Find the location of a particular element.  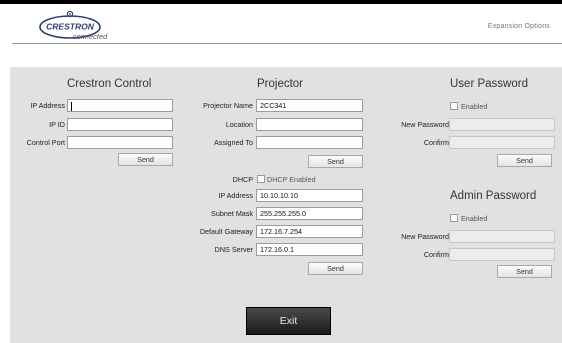

projector-name-label: Projector Name is located at coordinates (228, 105).